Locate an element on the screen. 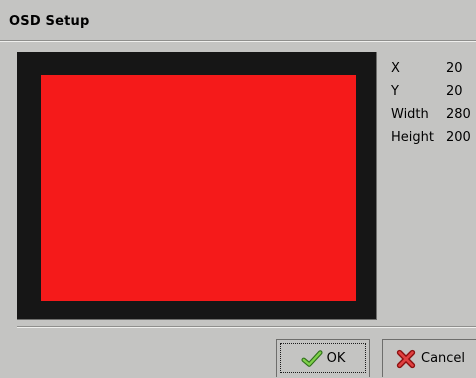 This screenshot has height=378, width=476. button-divider is located at coordinates (246, 327).